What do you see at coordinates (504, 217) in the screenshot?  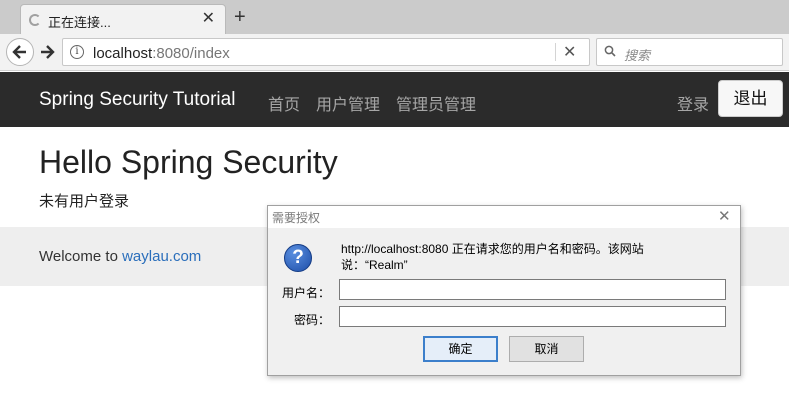 I see `dialog-titlebar: 需要授权 ✕` at bounding box center [504, 217].